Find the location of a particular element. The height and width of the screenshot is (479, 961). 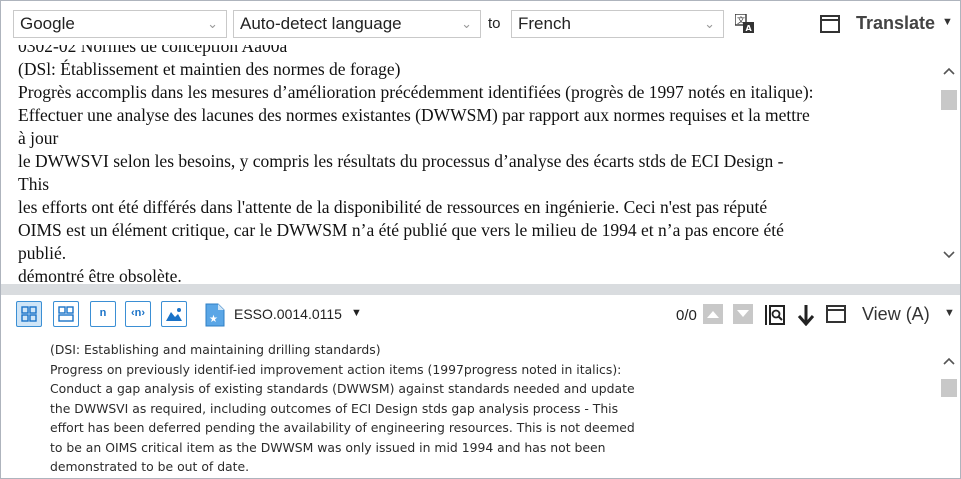

grid-view-icon is located at coordinates (29, 314).